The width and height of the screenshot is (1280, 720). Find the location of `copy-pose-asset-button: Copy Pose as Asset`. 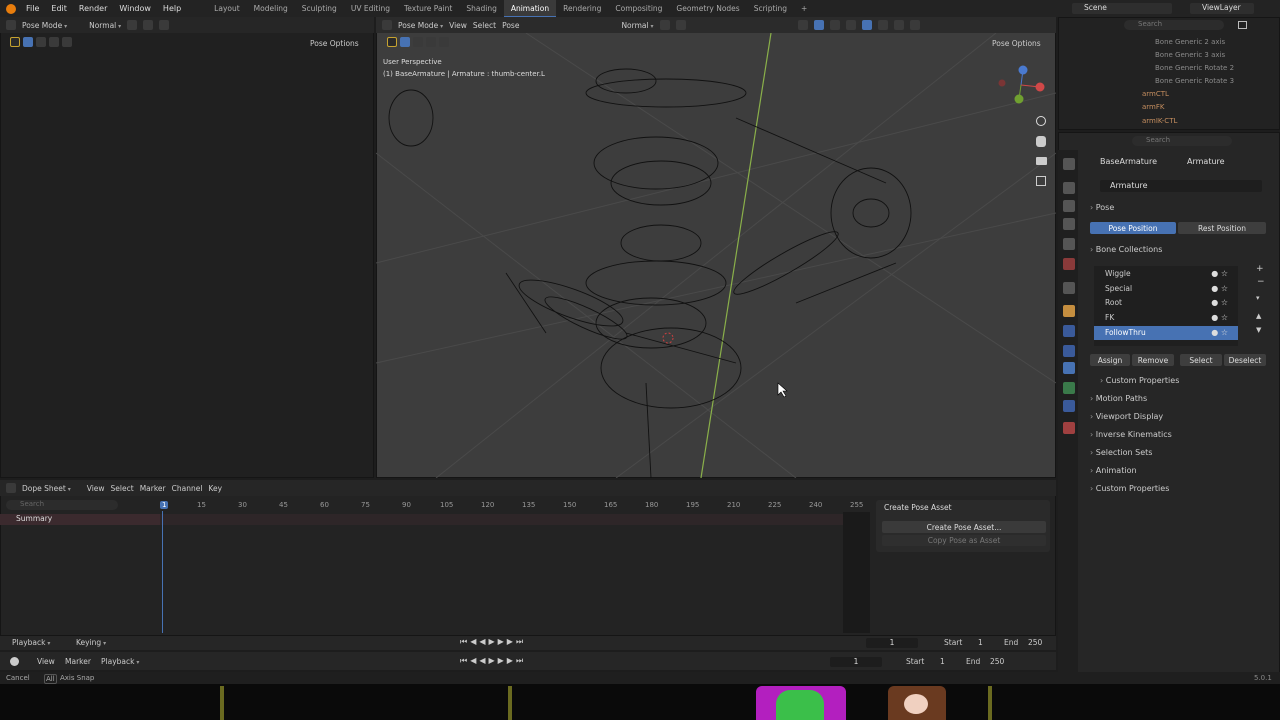

copy-pose-asset-button: Copy Pose as Asset is located at coordinates (964, 540).